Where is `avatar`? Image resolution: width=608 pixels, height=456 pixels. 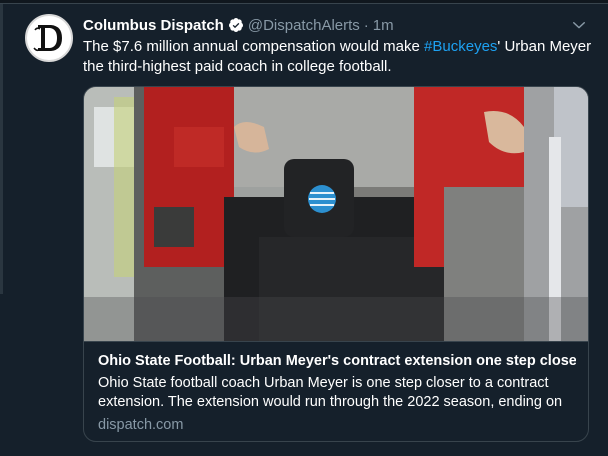 avatar is located at coordinates (49, 38).